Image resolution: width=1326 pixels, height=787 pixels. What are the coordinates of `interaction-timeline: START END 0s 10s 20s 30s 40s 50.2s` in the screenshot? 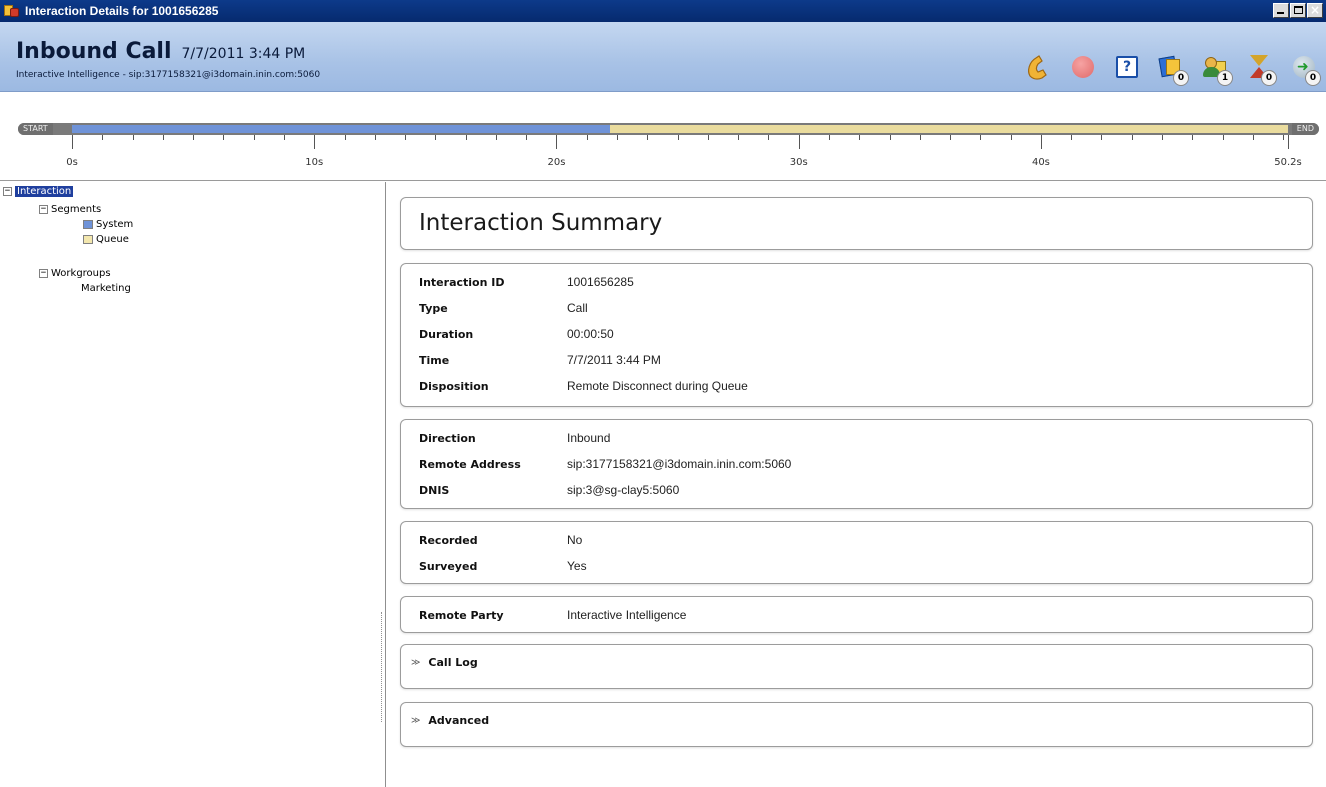 It's located at (663, 137).